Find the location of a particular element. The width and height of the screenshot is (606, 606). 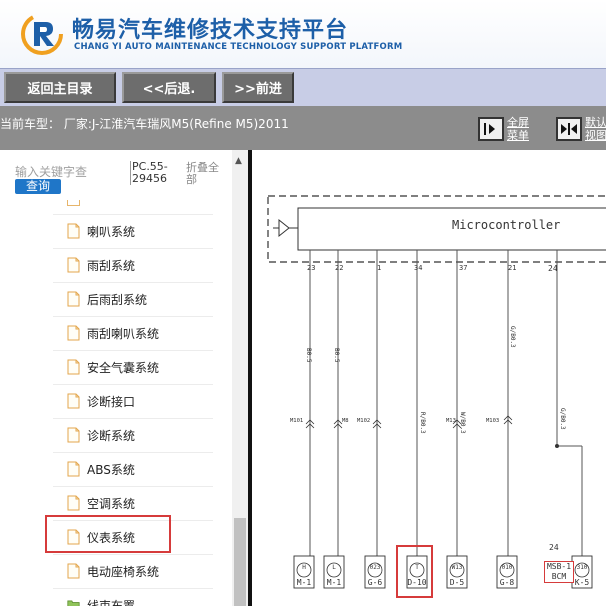

pin-label: 22 is located at coordinates (339, 268).